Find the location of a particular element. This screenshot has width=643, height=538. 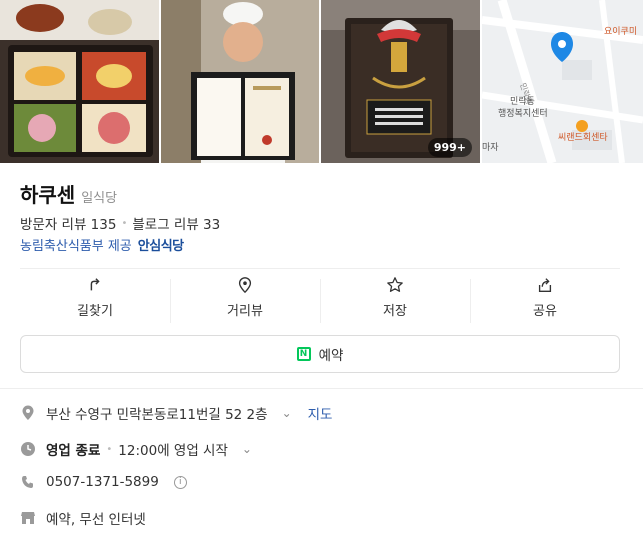

star-icon is located at coordinates (395, 284).